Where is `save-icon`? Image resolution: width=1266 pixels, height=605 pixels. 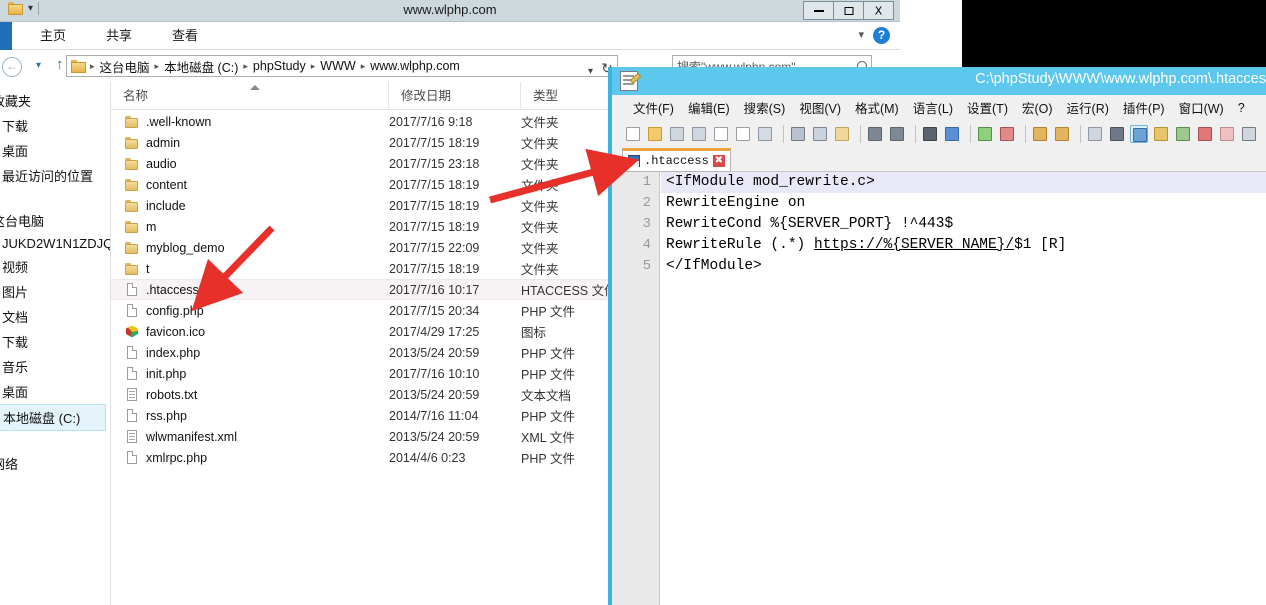 save-icon is located at coordinates (677, 134).